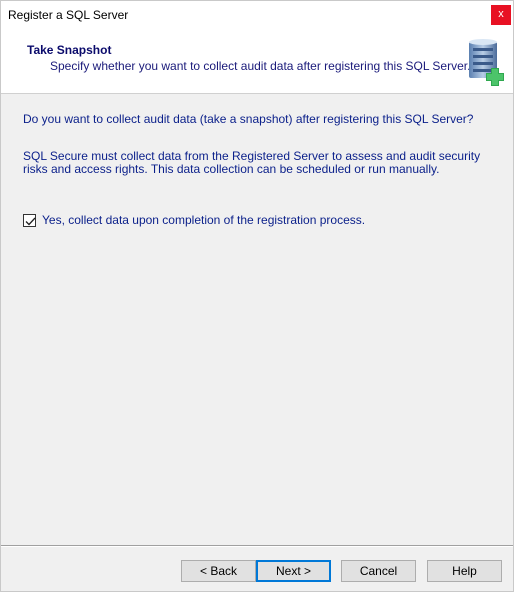 The height and width of the screenshot is (592, 514). Describe the element at coordinates (68, 15) in the screenshot. I see `window-title: Register a SQL Server` at that location.